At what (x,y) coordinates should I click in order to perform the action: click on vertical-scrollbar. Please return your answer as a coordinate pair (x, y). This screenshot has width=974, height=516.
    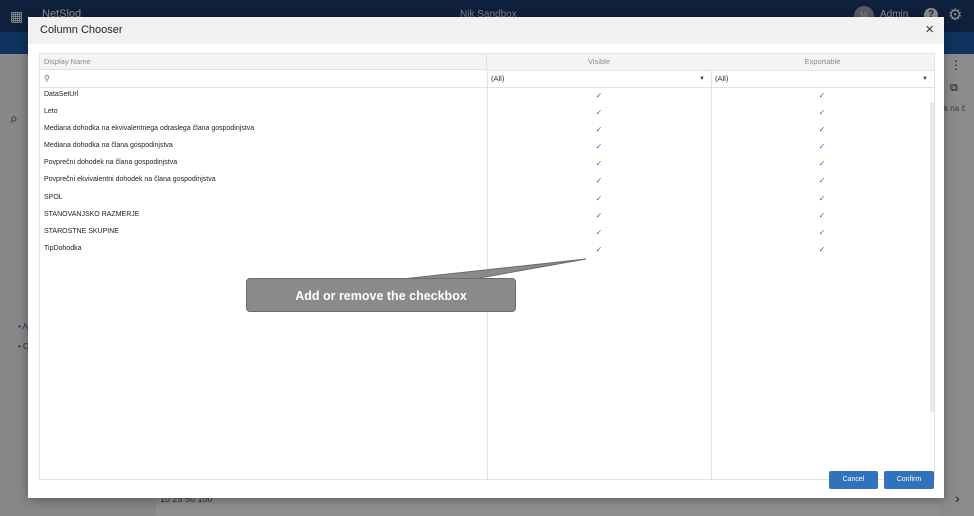
    Looking at the image, I should click on (932, 257).